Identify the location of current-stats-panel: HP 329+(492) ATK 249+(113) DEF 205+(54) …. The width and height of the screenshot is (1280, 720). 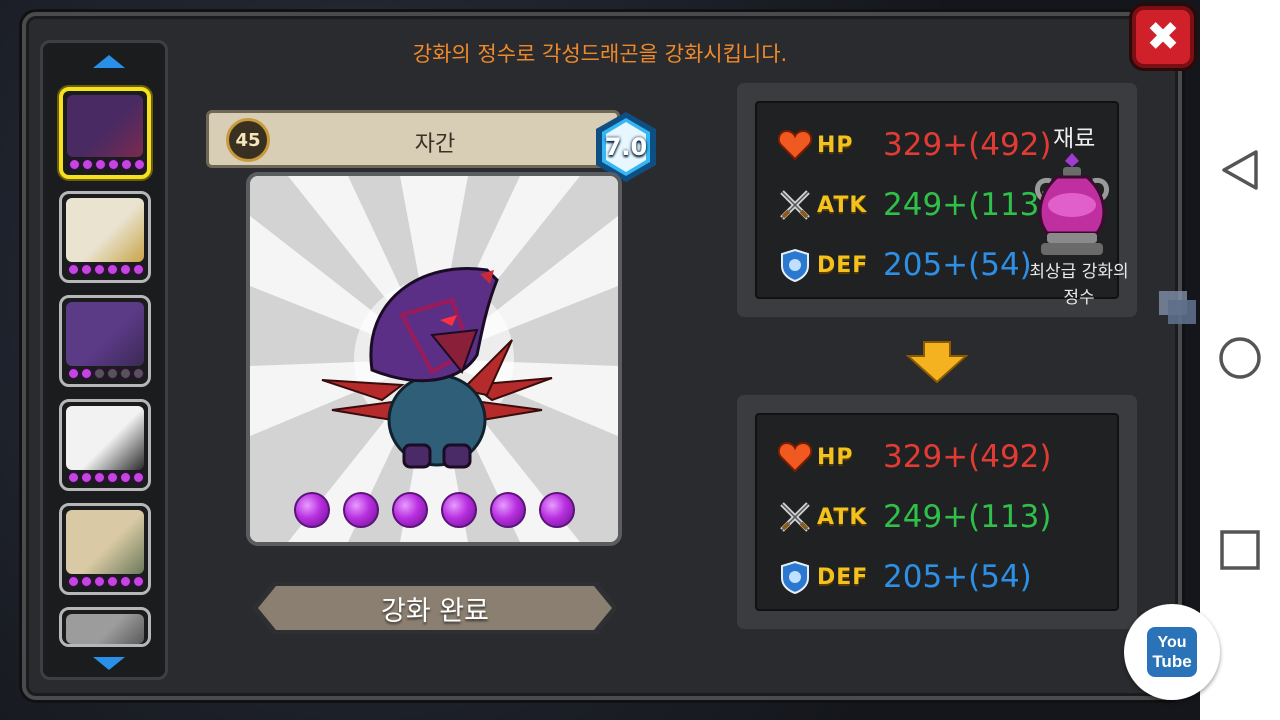
(937, 200).